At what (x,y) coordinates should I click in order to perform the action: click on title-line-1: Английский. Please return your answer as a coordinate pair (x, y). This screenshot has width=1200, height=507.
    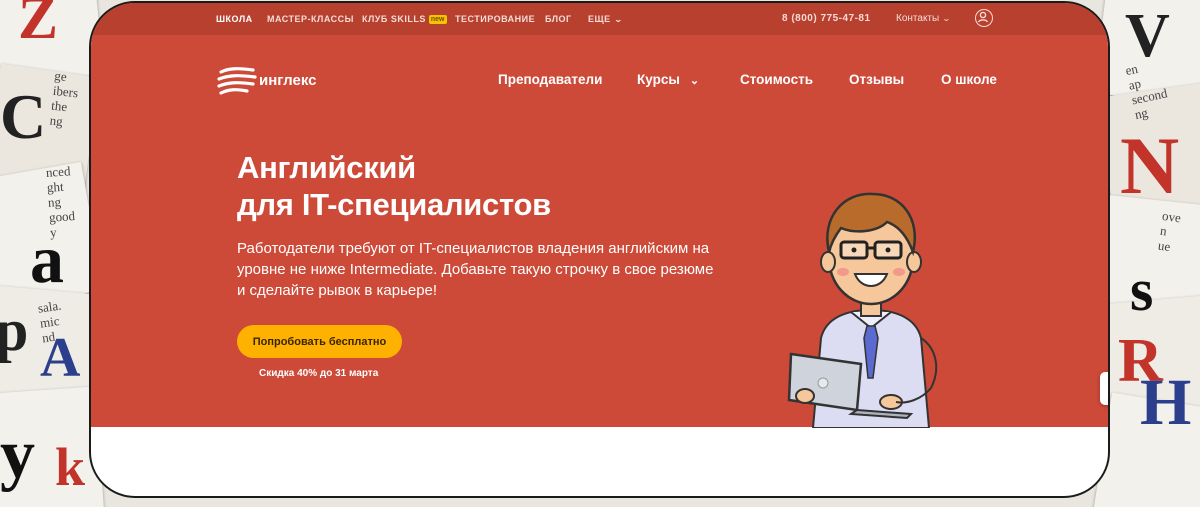
    Looking at the image, I should click on (326, 167).